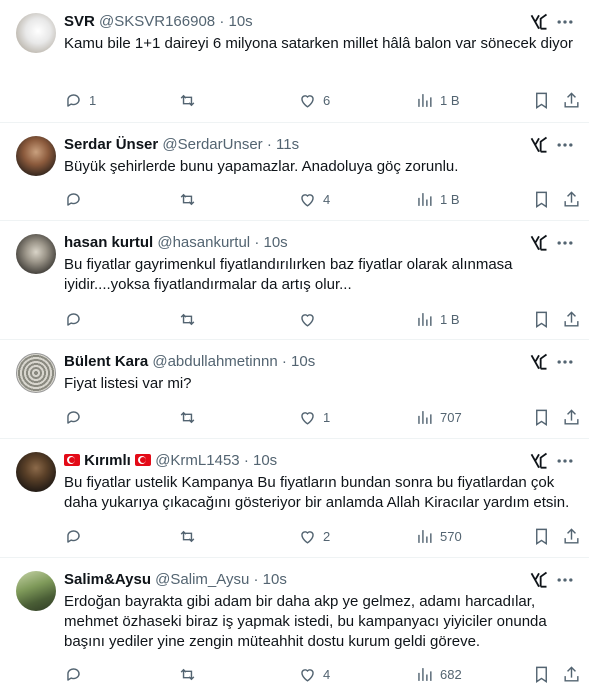 The width and height of the screenshot is (589, 698). I want to click on user-handle: @Salim_Aysu, so click(202, 579).